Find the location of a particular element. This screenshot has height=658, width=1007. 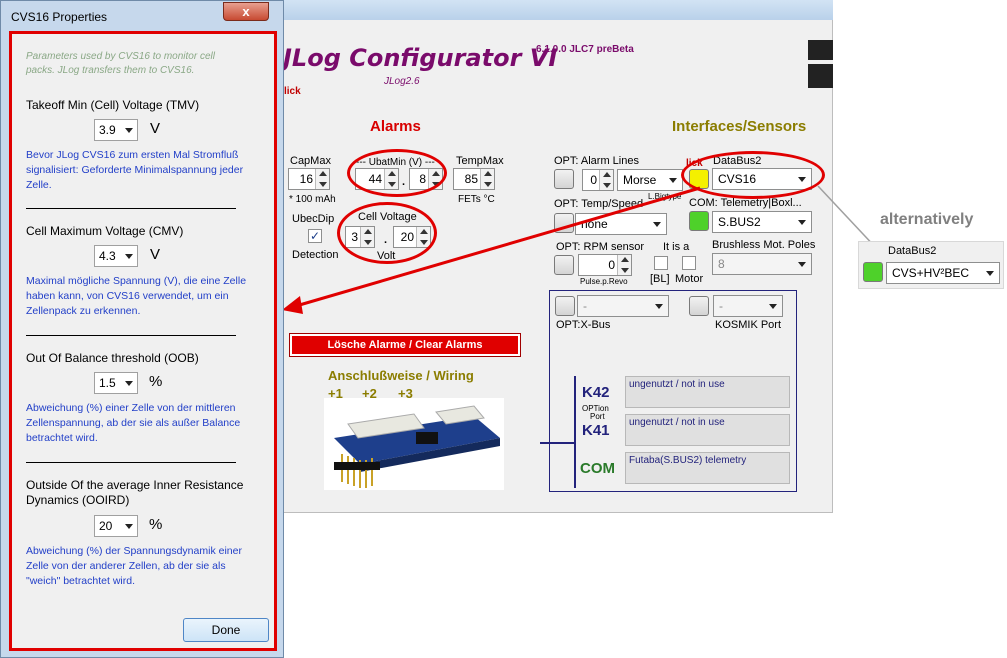

oob-select: 1.5 is located at coordinates (116, 383).